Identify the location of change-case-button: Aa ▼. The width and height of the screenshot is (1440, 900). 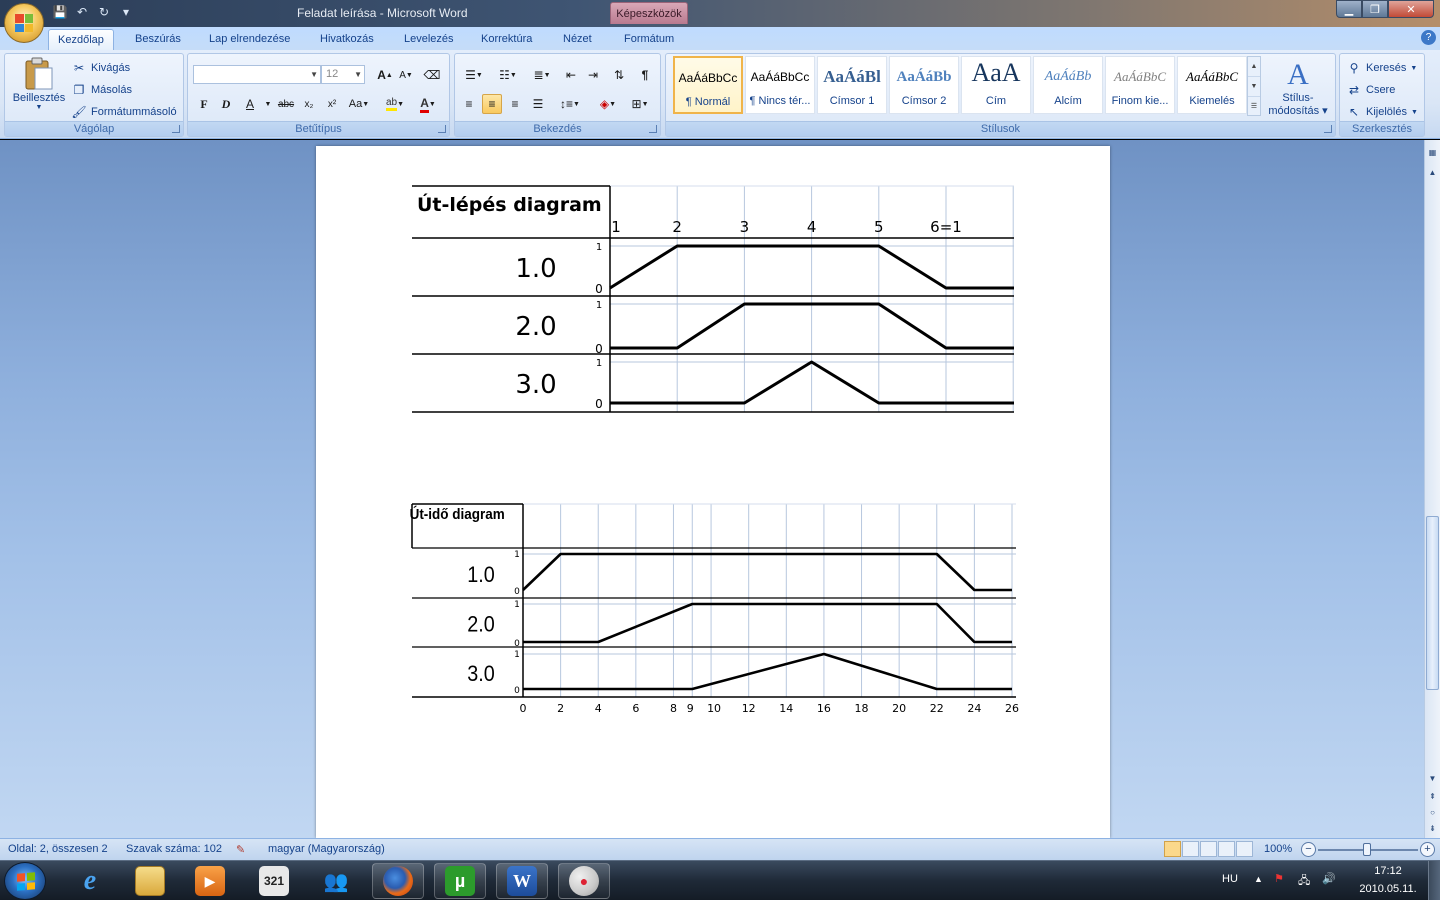
(359, 104).